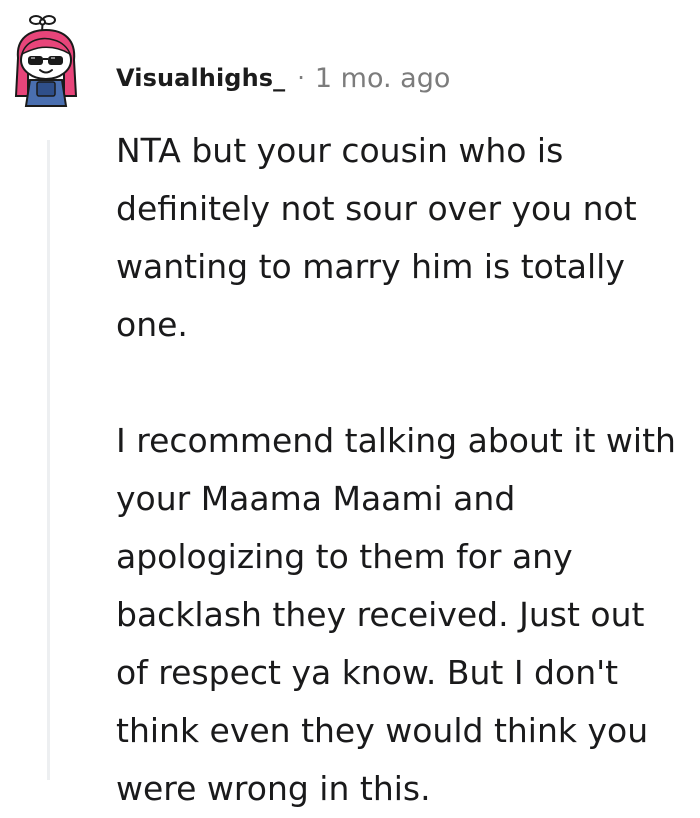 The height and width of the screenshot is (818, 700). Describe the element at coordinates (200, 78) in the screenshot. I see `username-link: Visualhighs_` at that location.